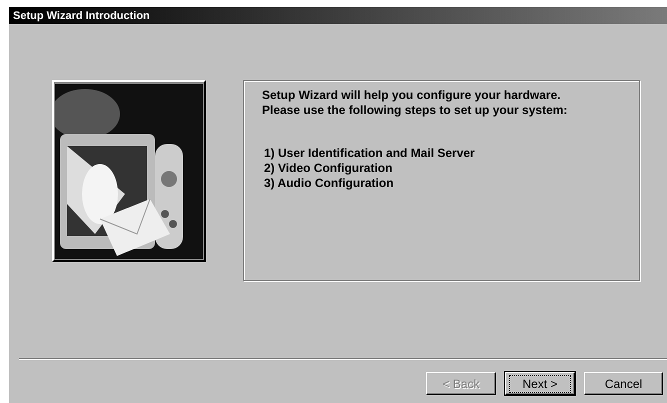 The width and height of the screenshot is (667, 403). What do you see at coordinates (81, 16) in the screenshot?
I see `window-title: Setup Wizard Introduction` at bounding box center [81, 16].